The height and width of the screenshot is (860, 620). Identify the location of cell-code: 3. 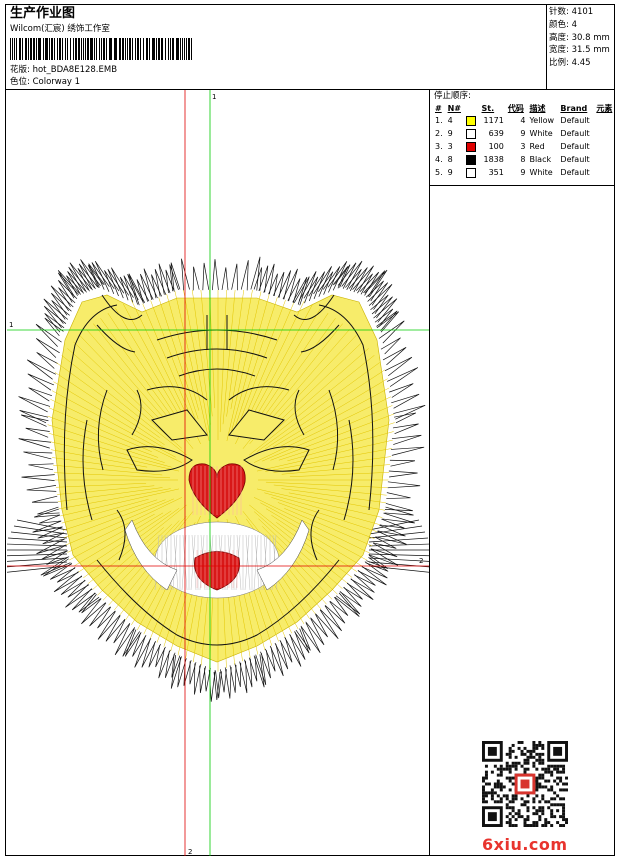
(523, 146).